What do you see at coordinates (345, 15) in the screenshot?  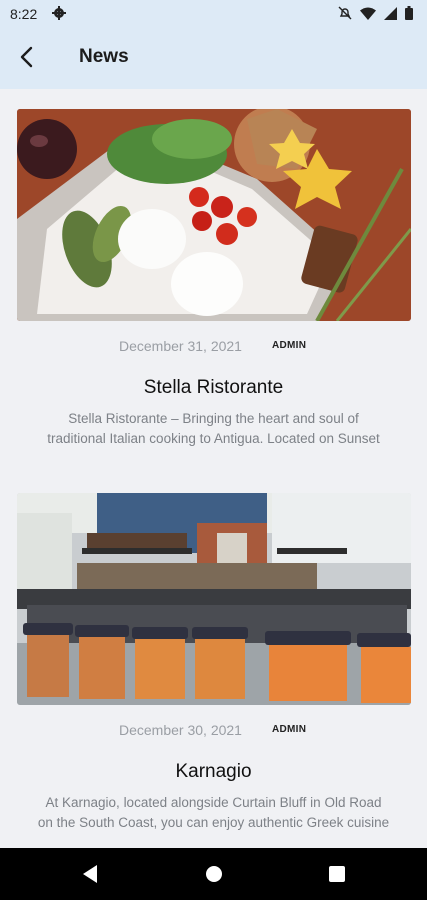 I see `notifications-off-icon` at bounding box center [345, 15].